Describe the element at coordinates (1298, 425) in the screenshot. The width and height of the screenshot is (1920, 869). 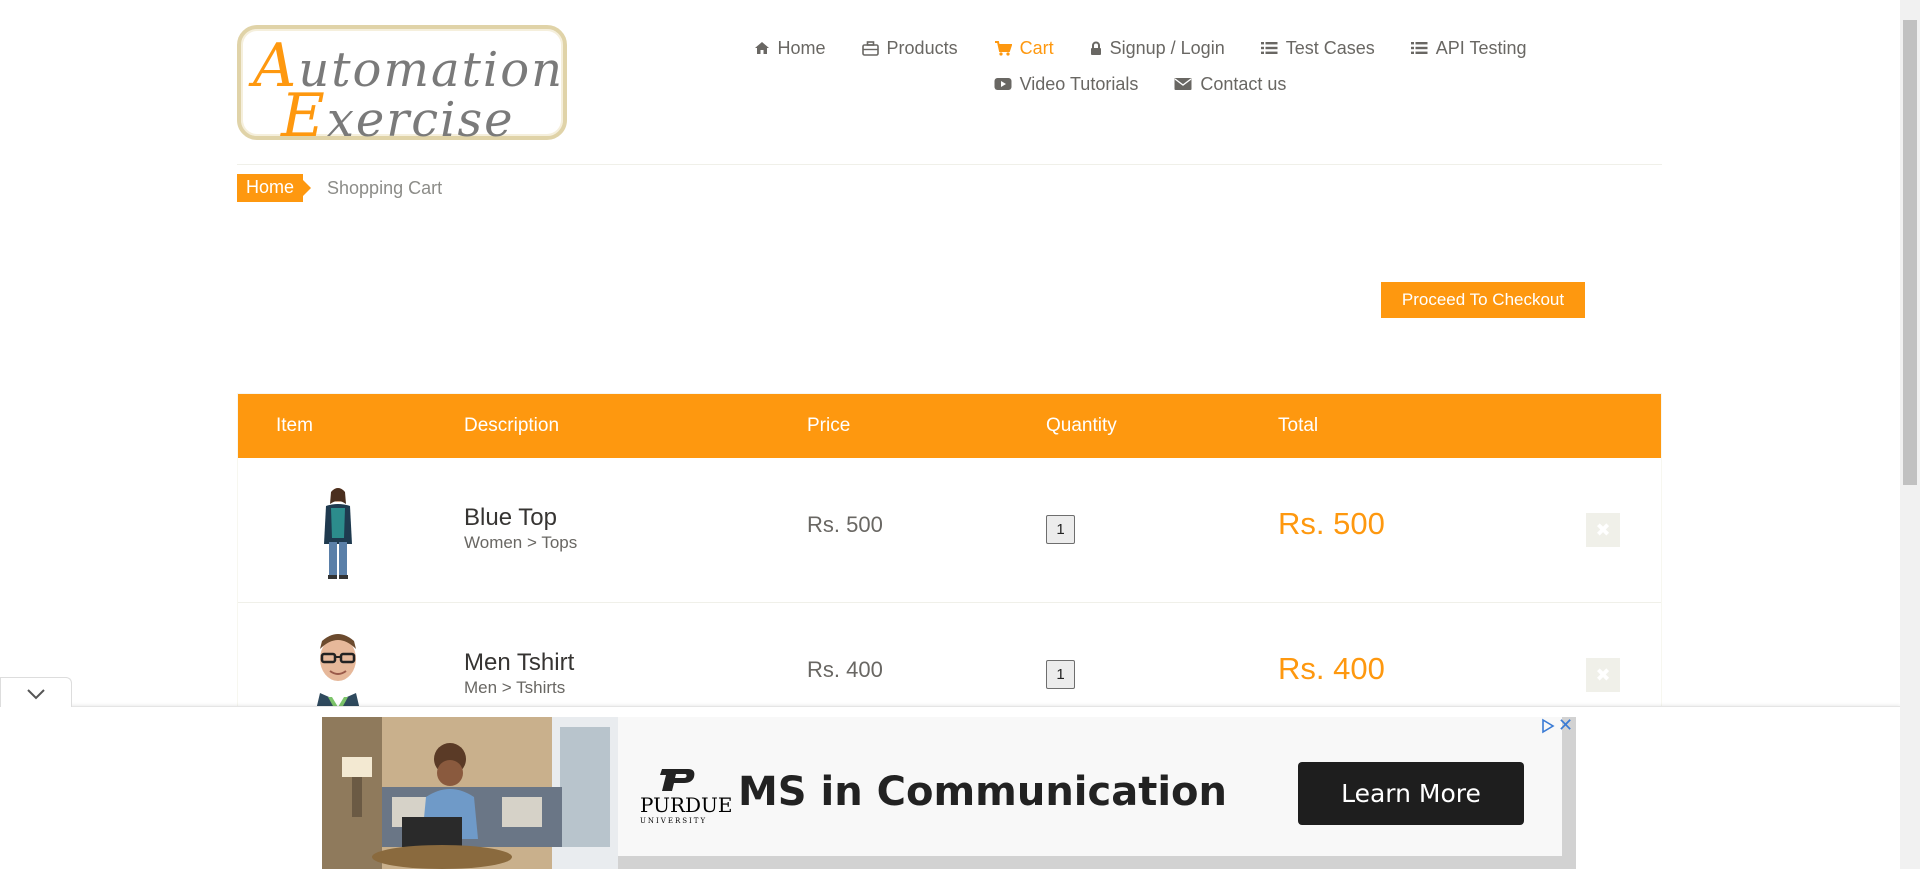
I see `column-header-total: Total` at that location.